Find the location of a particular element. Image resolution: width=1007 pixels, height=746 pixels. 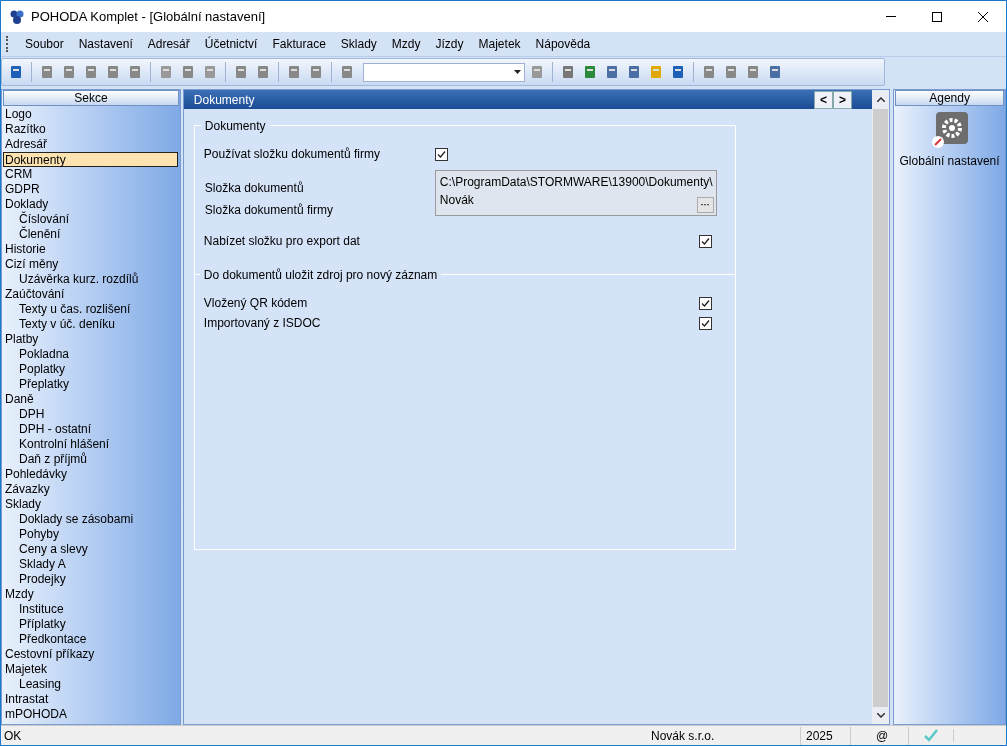

status-message: OK is located at coordinates (13, 736).